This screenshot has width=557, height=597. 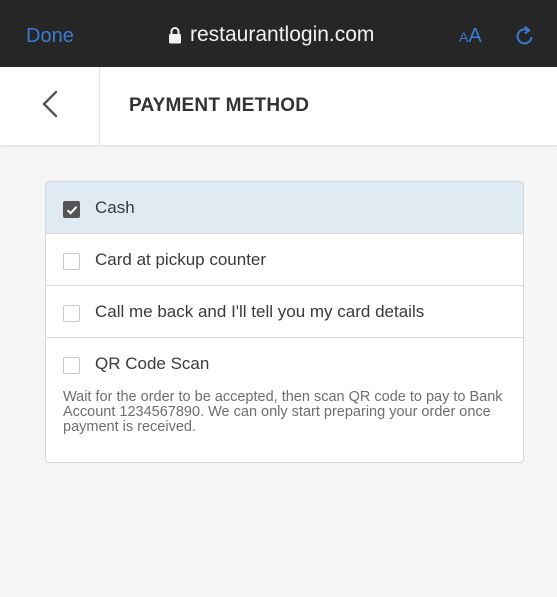 I want to click on chevron-left-icon, so click(x=50, y=106).